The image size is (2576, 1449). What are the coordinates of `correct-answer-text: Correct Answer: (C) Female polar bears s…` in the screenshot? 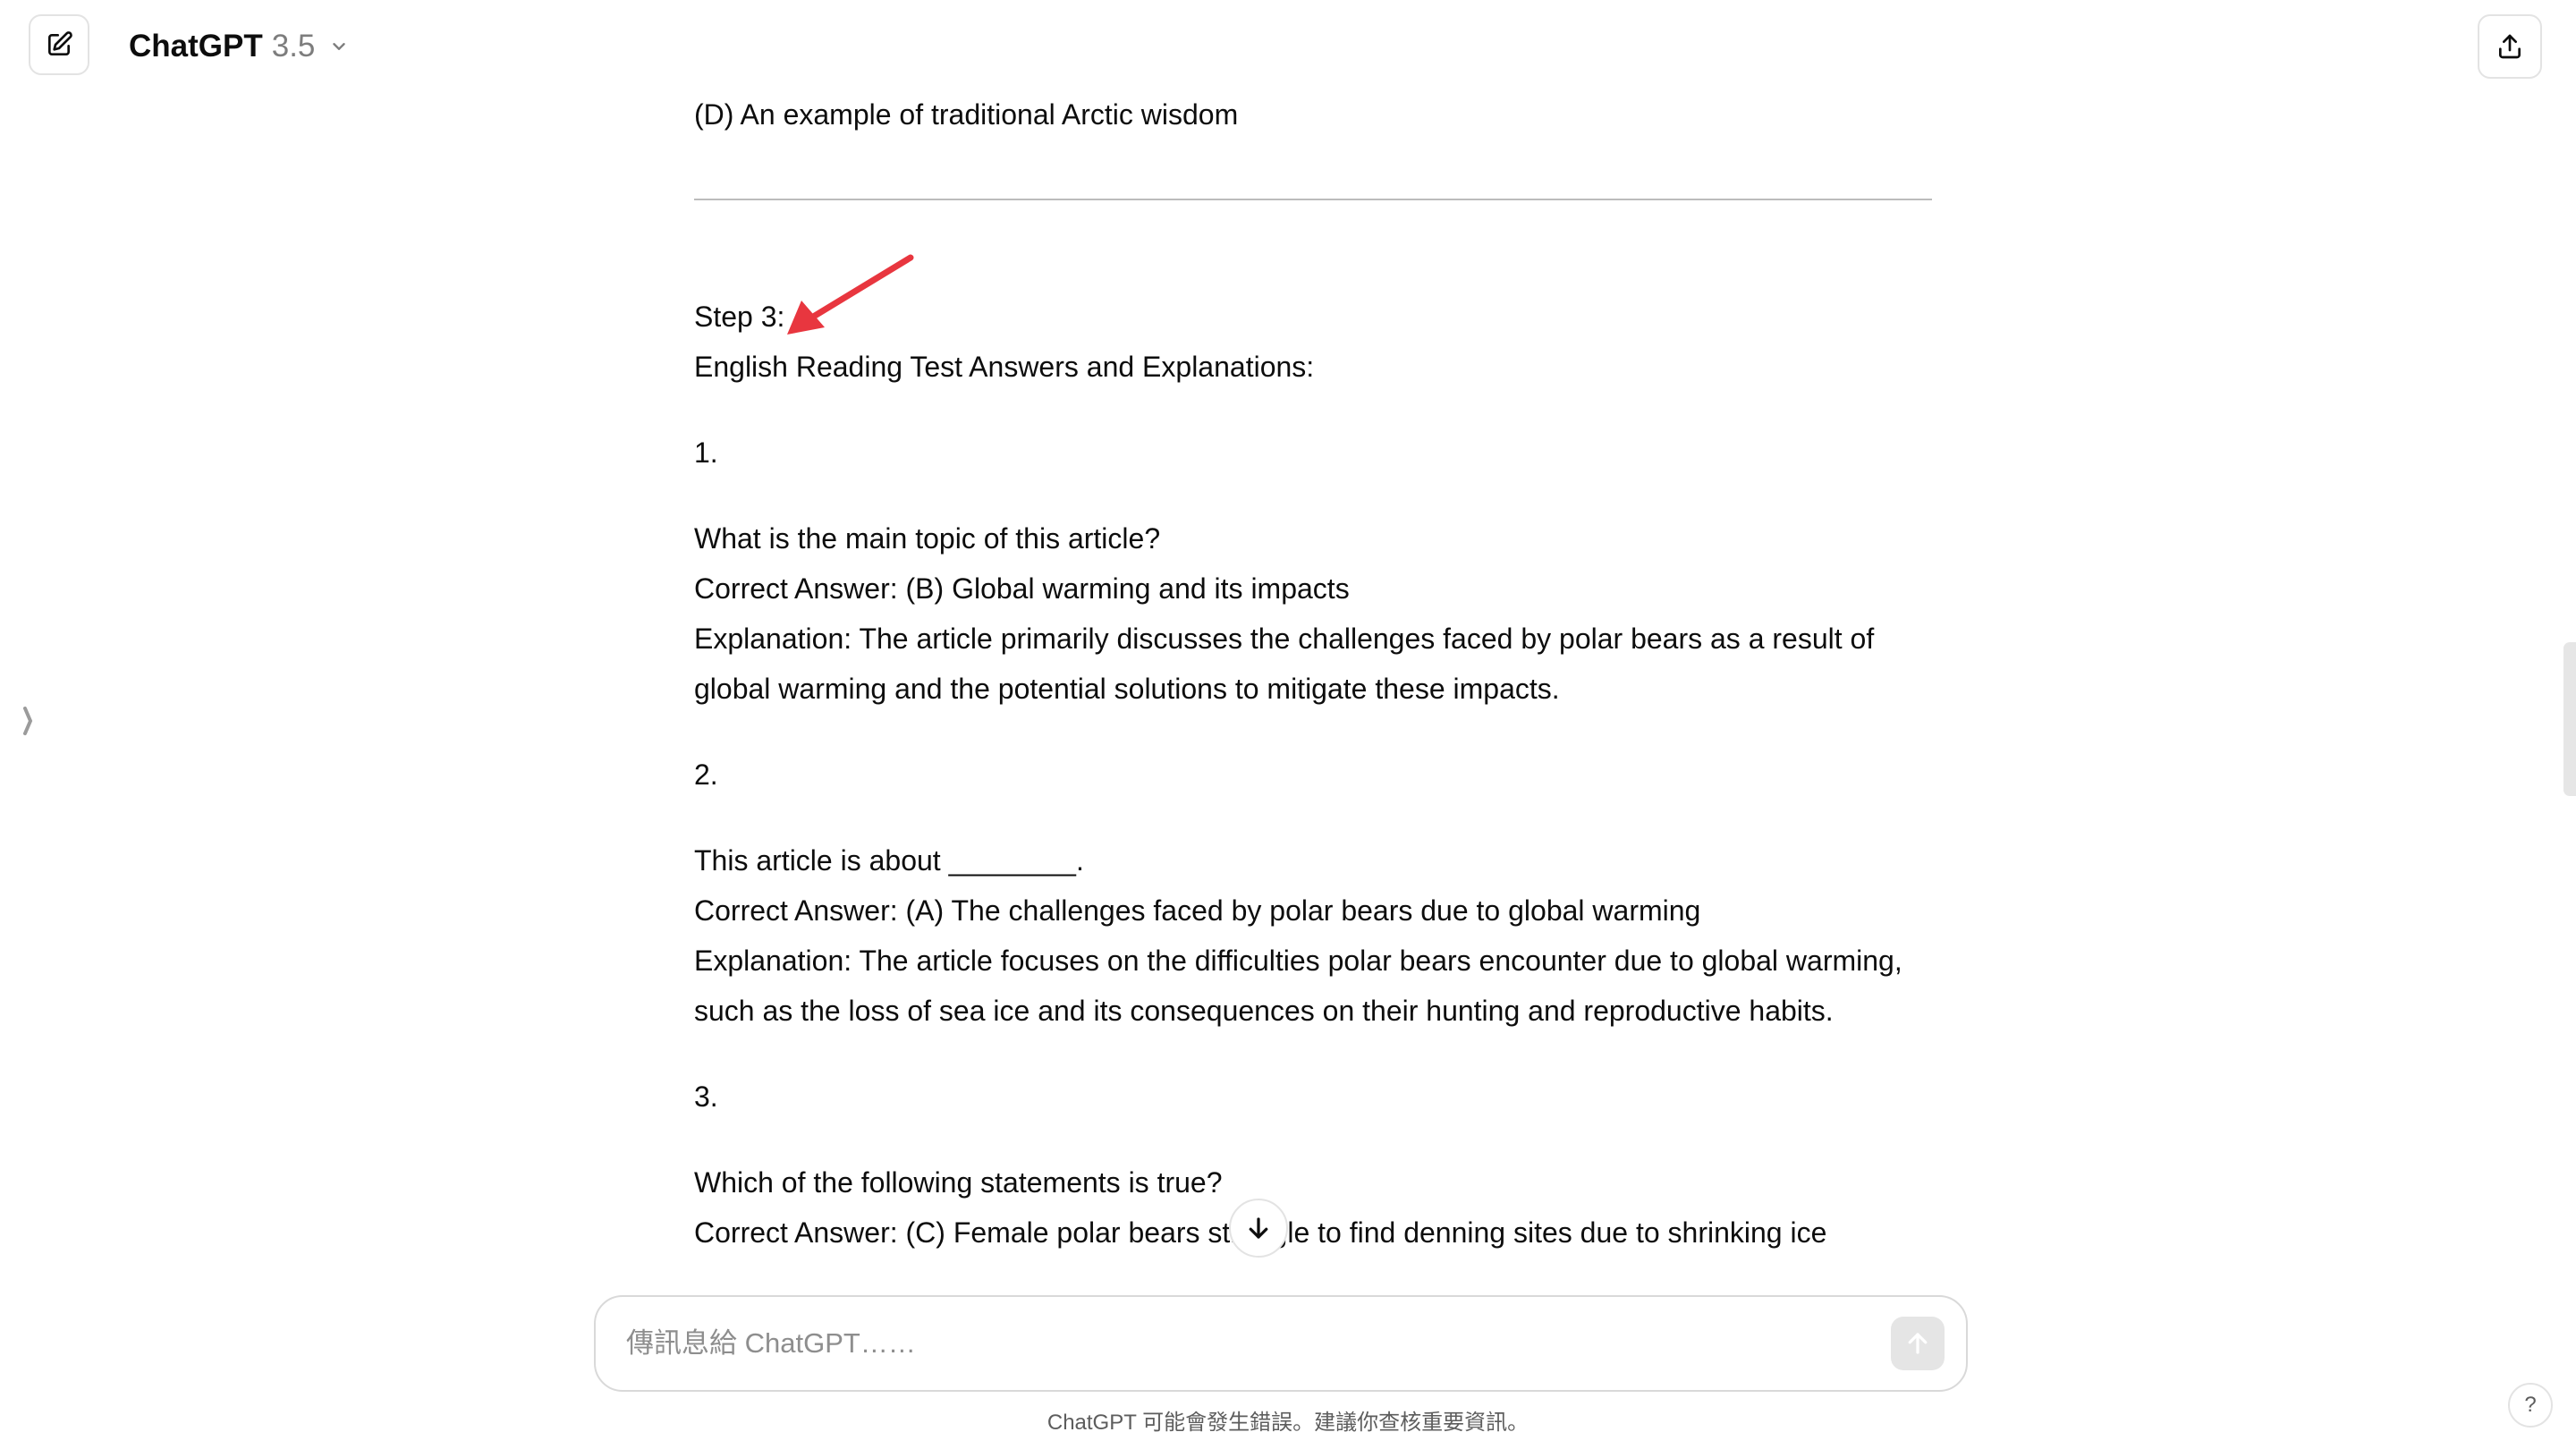 It's located at (1260, 1232).